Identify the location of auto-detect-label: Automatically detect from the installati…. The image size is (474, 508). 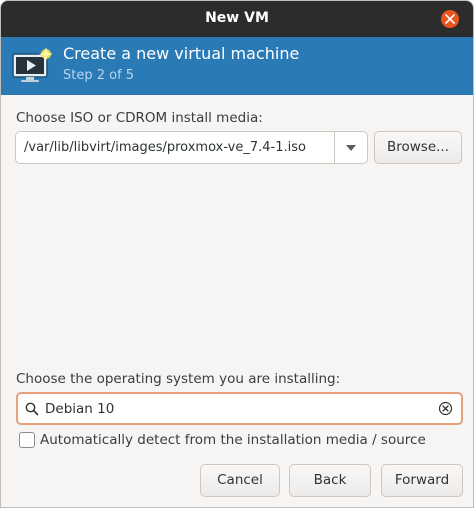
(233, 440).